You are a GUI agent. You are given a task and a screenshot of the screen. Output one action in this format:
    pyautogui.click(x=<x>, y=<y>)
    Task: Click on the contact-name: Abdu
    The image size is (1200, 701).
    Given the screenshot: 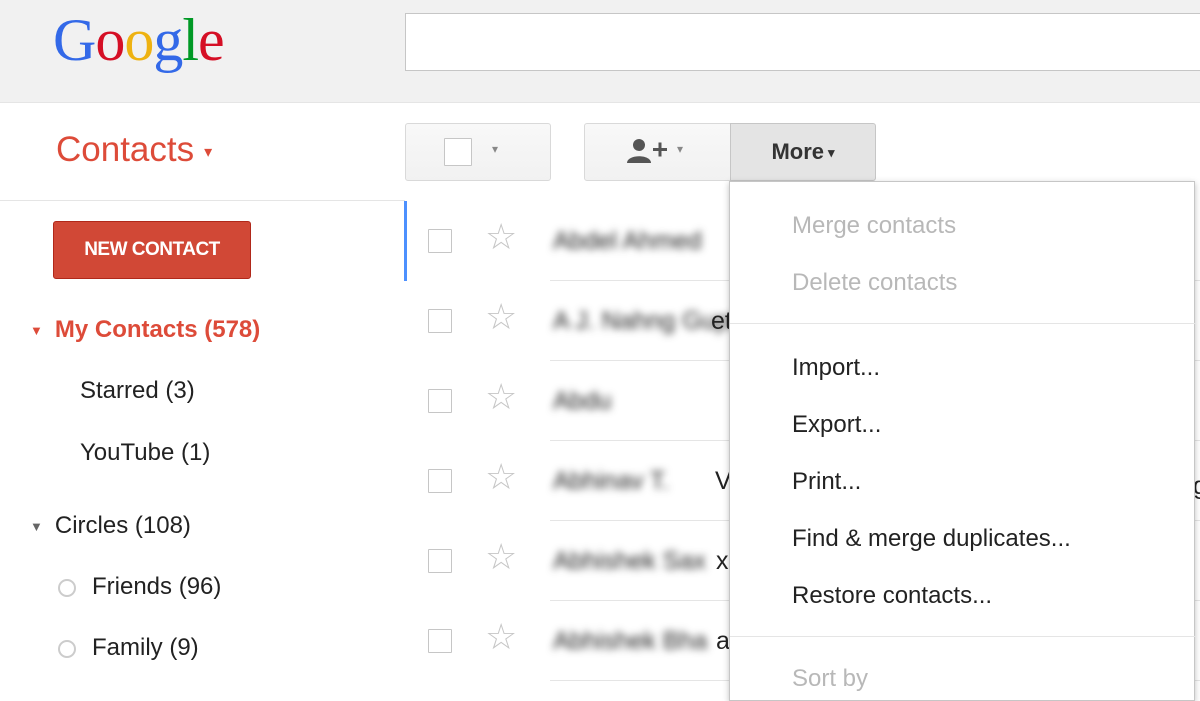 What is the action you would take?
    pyautogui.click(x=582, y=401)
    